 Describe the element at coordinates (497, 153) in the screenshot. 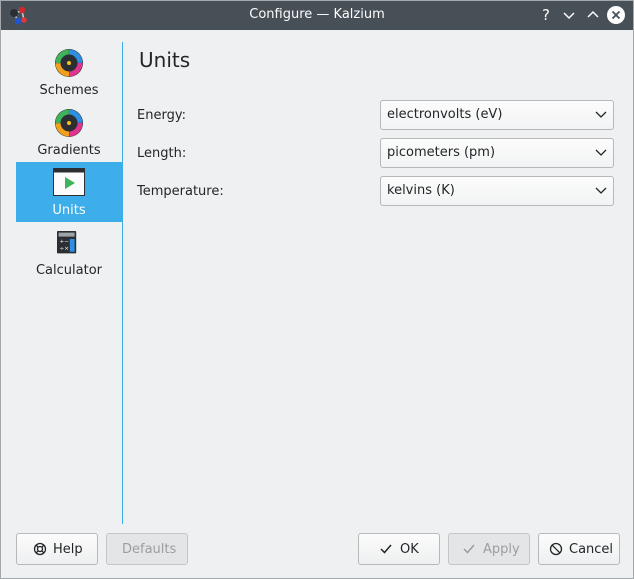

I see `length-combobox: picometers (pm)` at that location.